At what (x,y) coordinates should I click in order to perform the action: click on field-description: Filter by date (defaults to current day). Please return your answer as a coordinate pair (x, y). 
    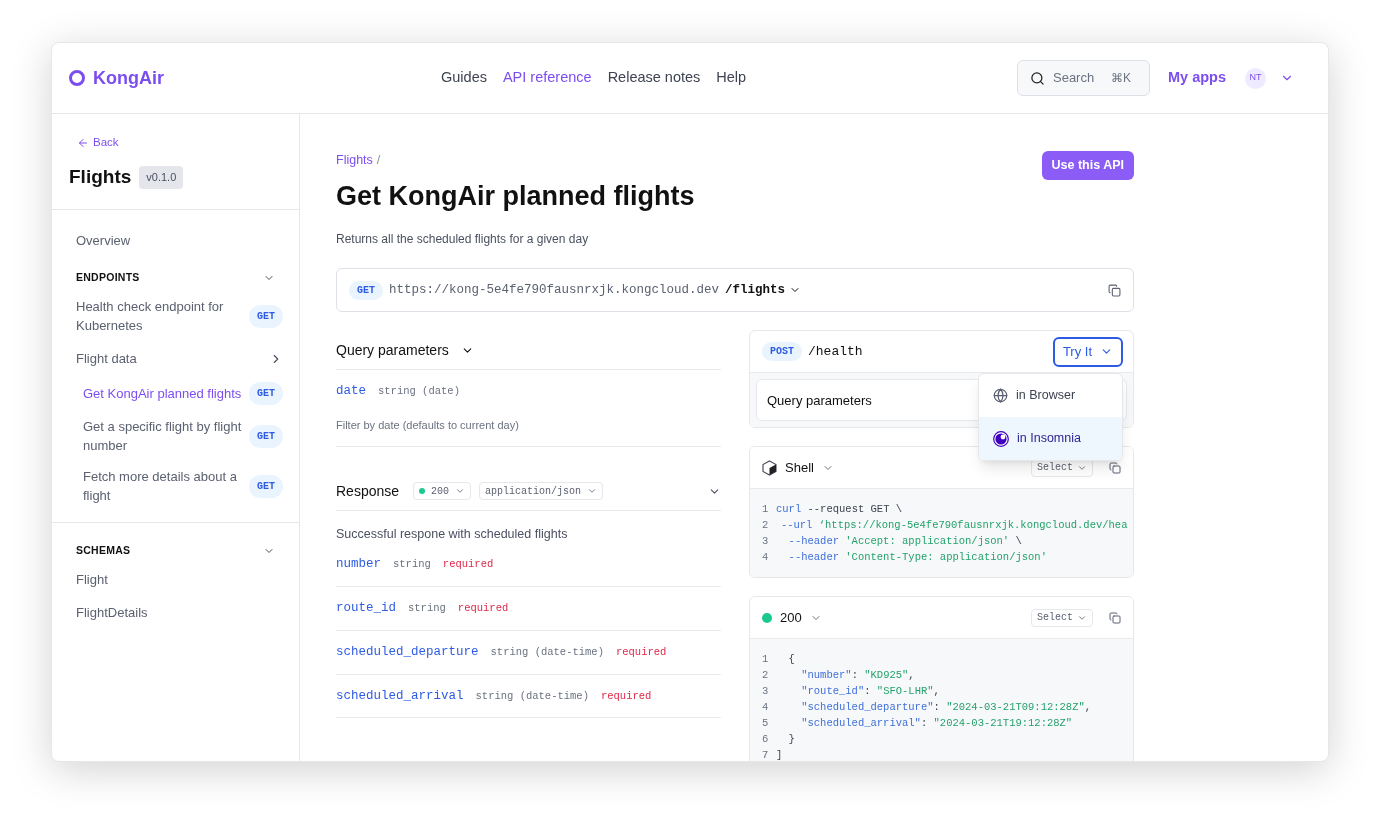
    Looking at the image, I should click on (428, 425).